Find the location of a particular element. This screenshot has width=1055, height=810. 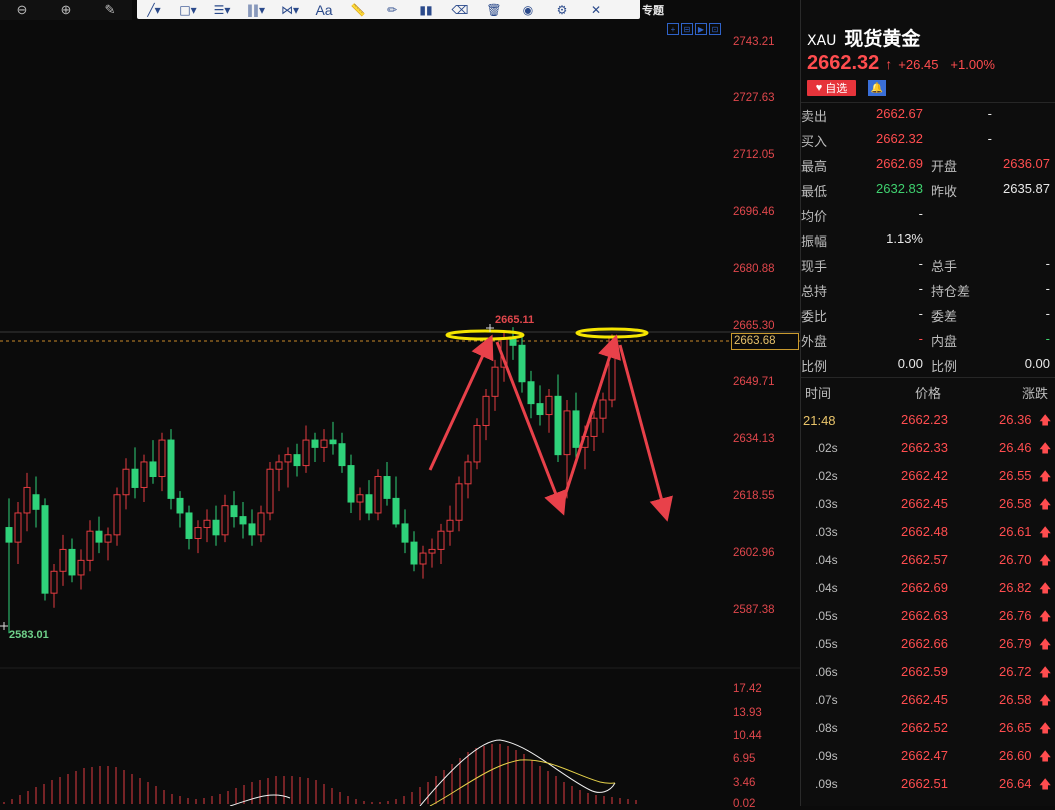

pattern-tool-icon: ⋈▾ is located at coordinates (290, 9).